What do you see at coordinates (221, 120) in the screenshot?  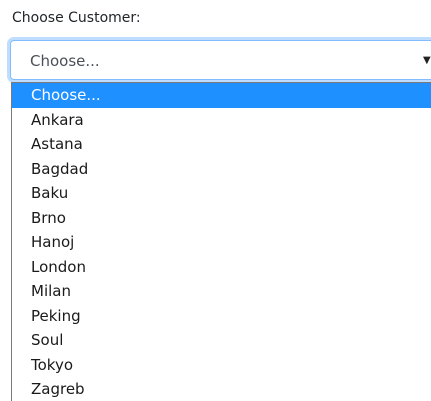 I see `option-ankara: Ankara` at bounding box center [221, 120].